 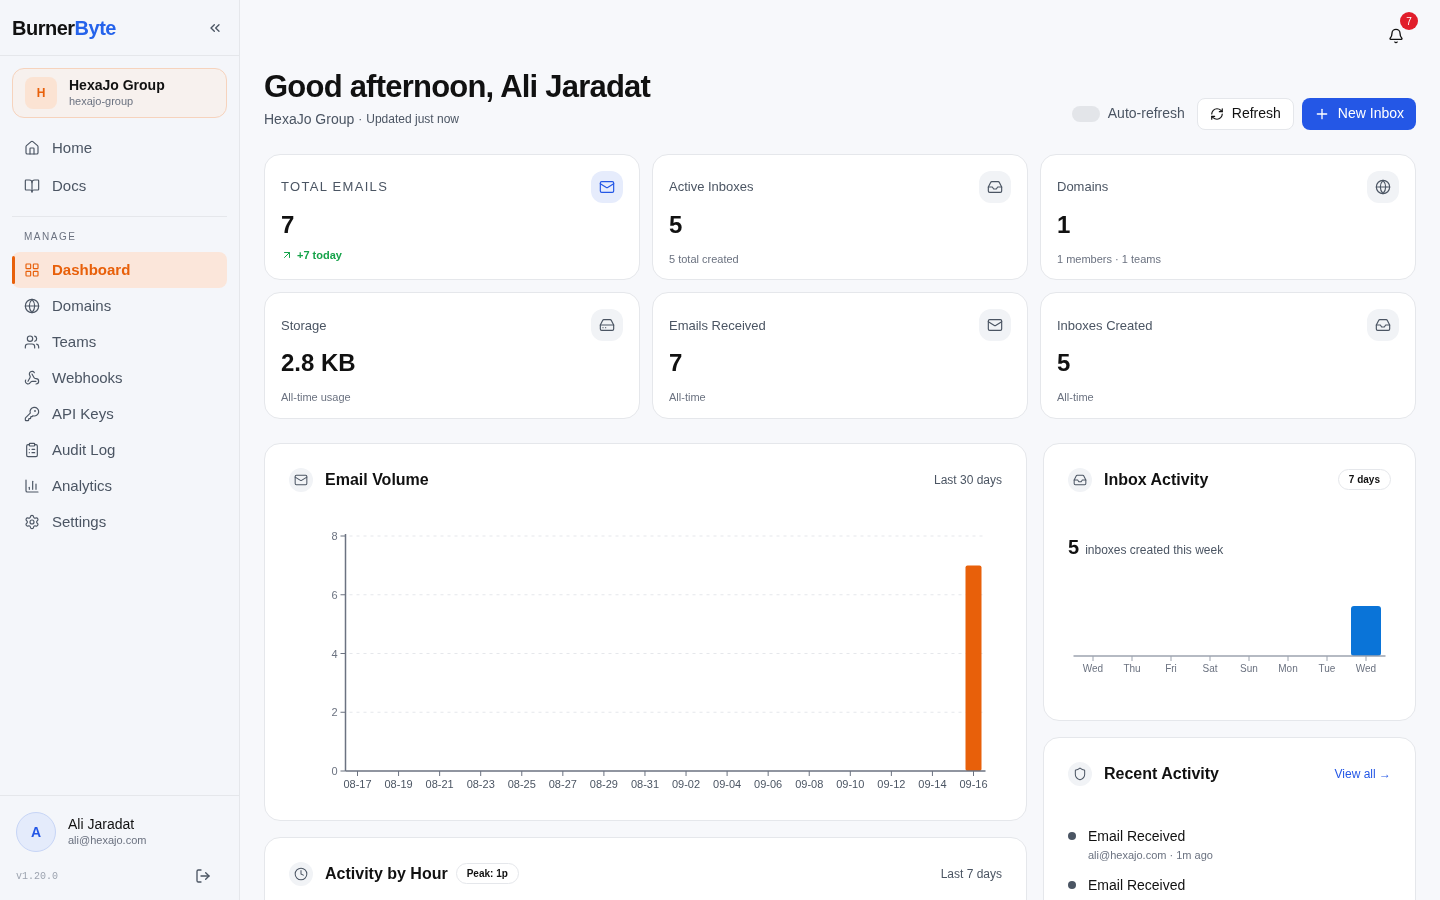 What do you see at coordinates (711, 187) in the screenshot?
I see `stat-label: Active Inboxes` at bounding box center [711, 187].